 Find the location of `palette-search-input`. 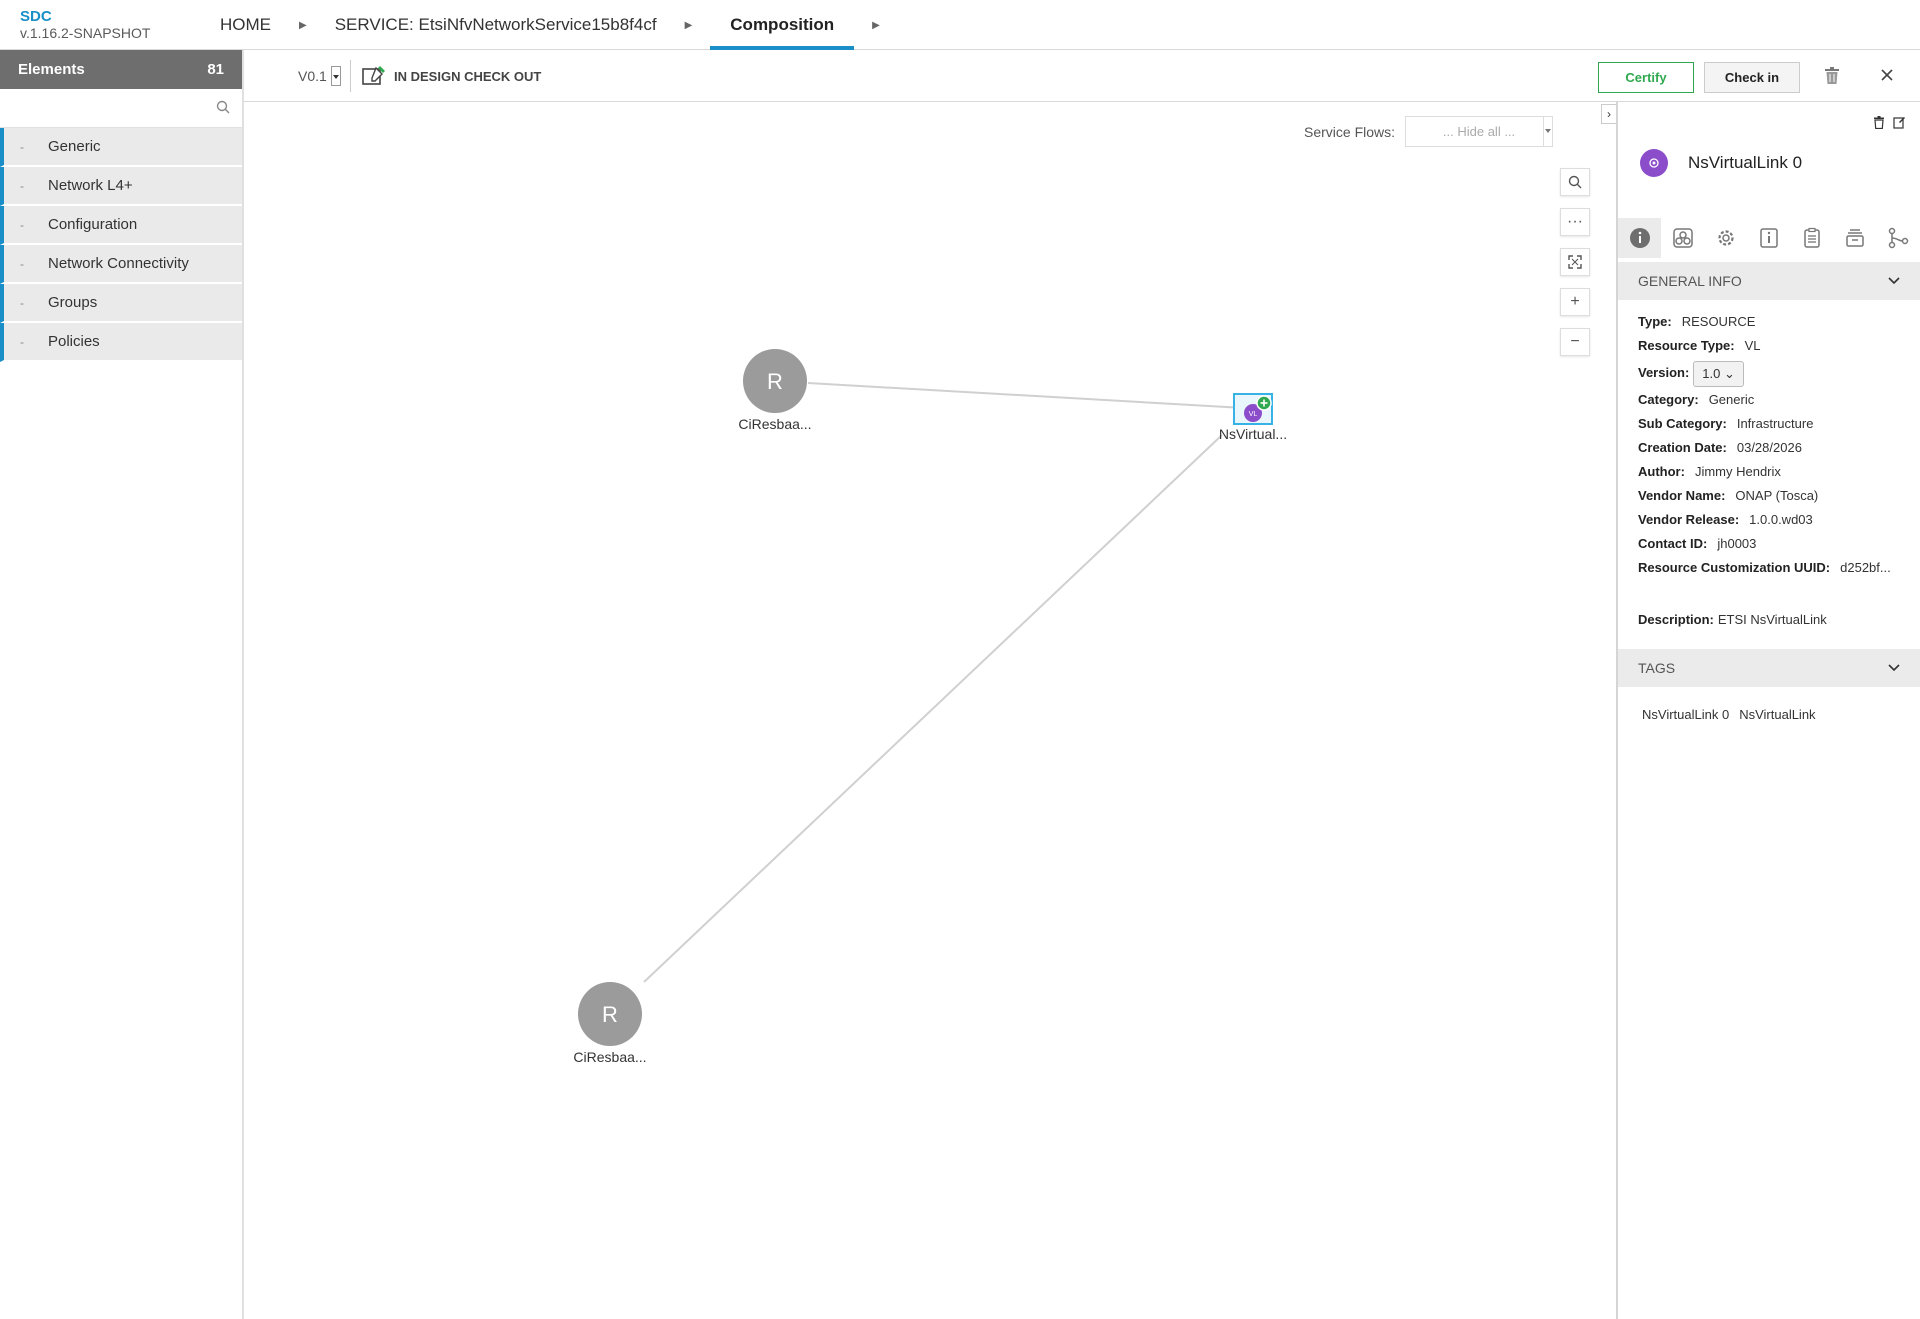

palette-search-input is located at coordinates (120, 108).